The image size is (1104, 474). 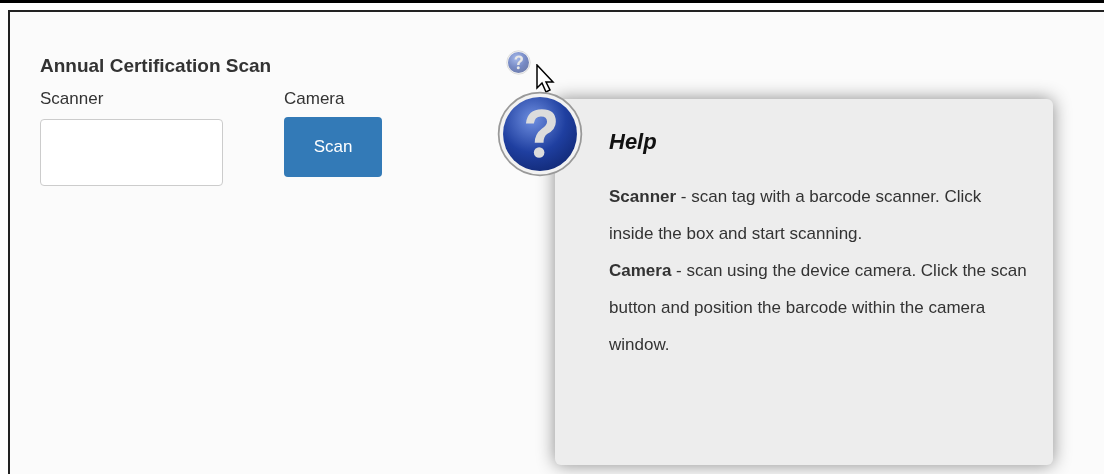 What do you see at coordinates (333, 146) in the screenshot?
I see `scan-button: Scan` at bounding box center [333, 146].